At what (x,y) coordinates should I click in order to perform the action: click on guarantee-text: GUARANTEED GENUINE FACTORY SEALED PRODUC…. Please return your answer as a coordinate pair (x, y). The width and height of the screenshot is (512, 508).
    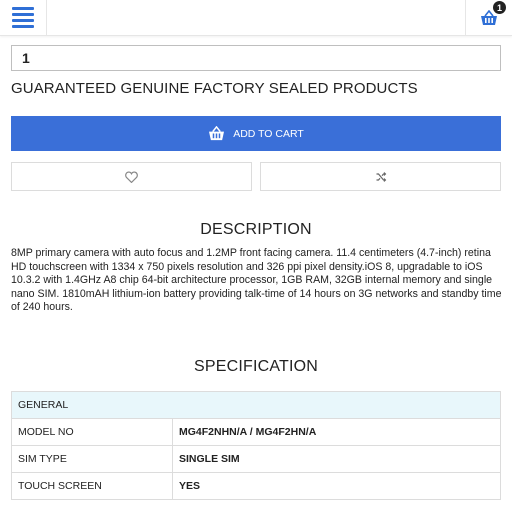
    Looking at the image, I should click on (214, 88).